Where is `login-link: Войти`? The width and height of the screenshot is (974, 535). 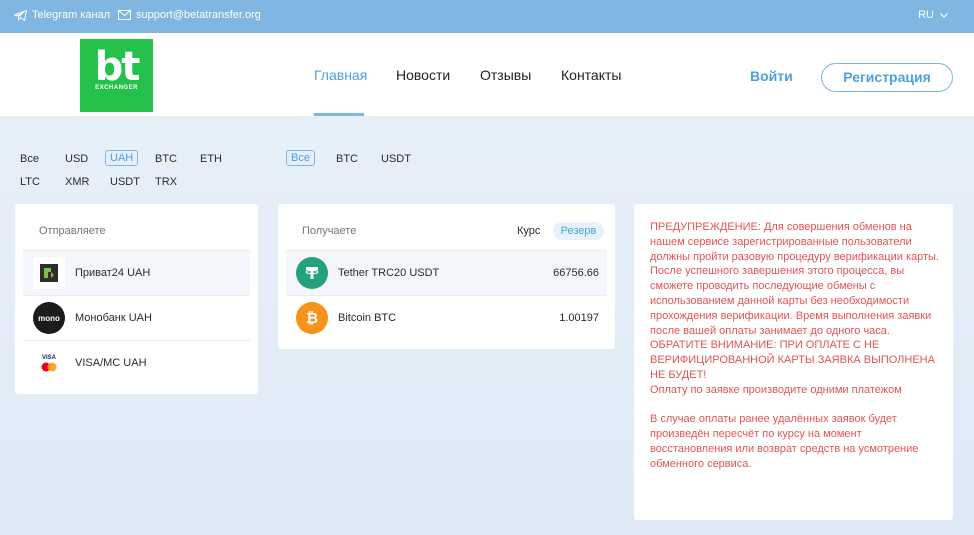
login-link: Войти is located at coordinates (771, 76).